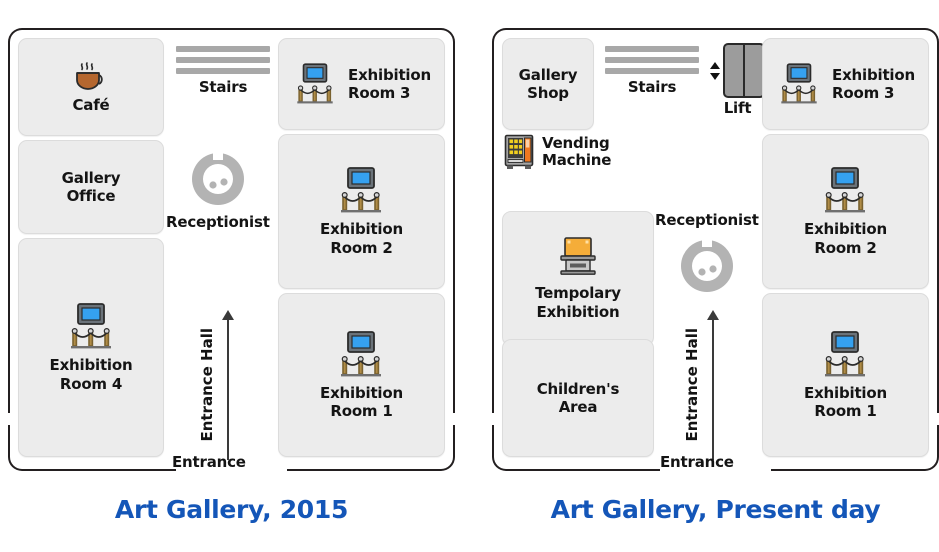 The width and height of the screenshot is (939, 552). I want to click on feature-label: Vending Machine, so click(577, 151).